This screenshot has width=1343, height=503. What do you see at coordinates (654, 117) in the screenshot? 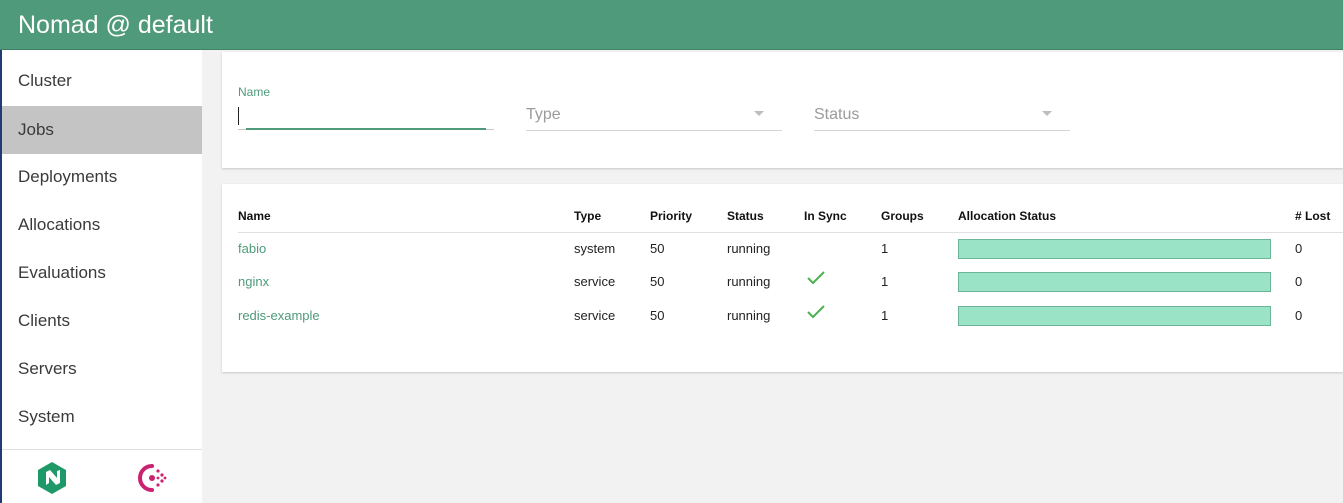
I see `type-filter-select: Type` at bounding box center [654, 117].